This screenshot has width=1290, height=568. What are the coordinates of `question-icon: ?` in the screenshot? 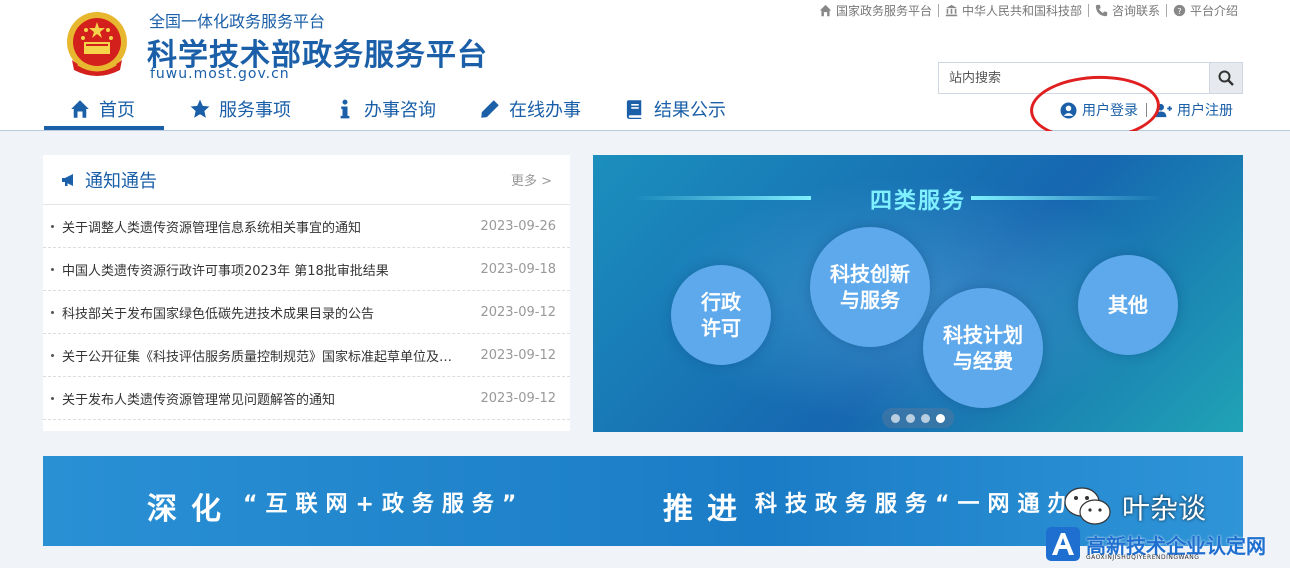 It's located at (1179, 10).